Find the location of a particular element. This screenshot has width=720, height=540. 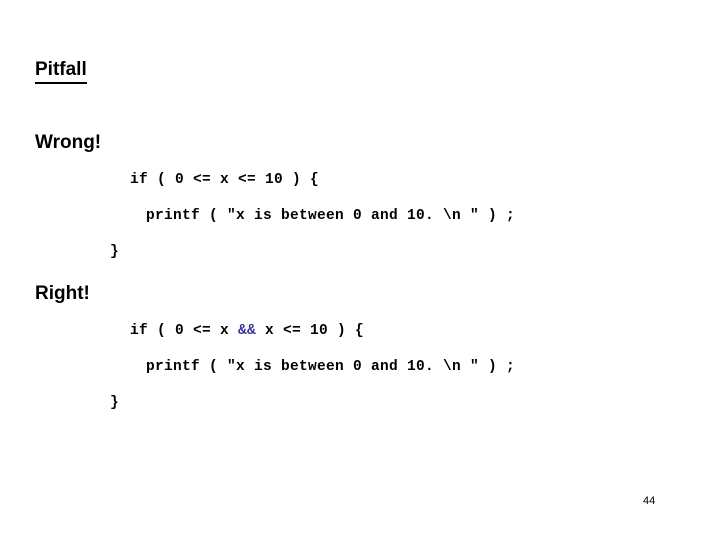

page-title: Pitfall is located at coordinates (61, 71).